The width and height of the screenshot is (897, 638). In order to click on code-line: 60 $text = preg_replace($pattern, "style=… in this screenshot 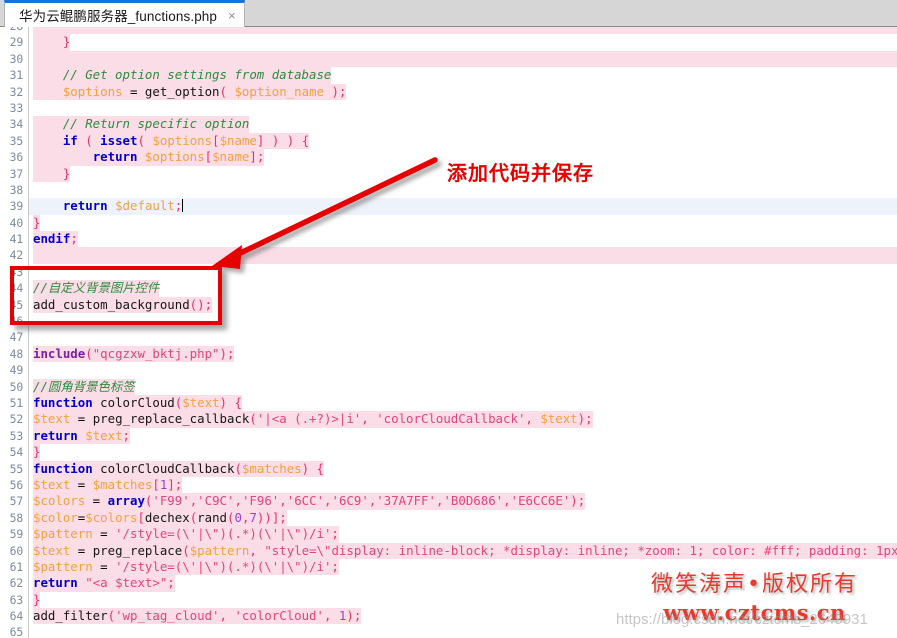, I will do `click(448, 550)`.